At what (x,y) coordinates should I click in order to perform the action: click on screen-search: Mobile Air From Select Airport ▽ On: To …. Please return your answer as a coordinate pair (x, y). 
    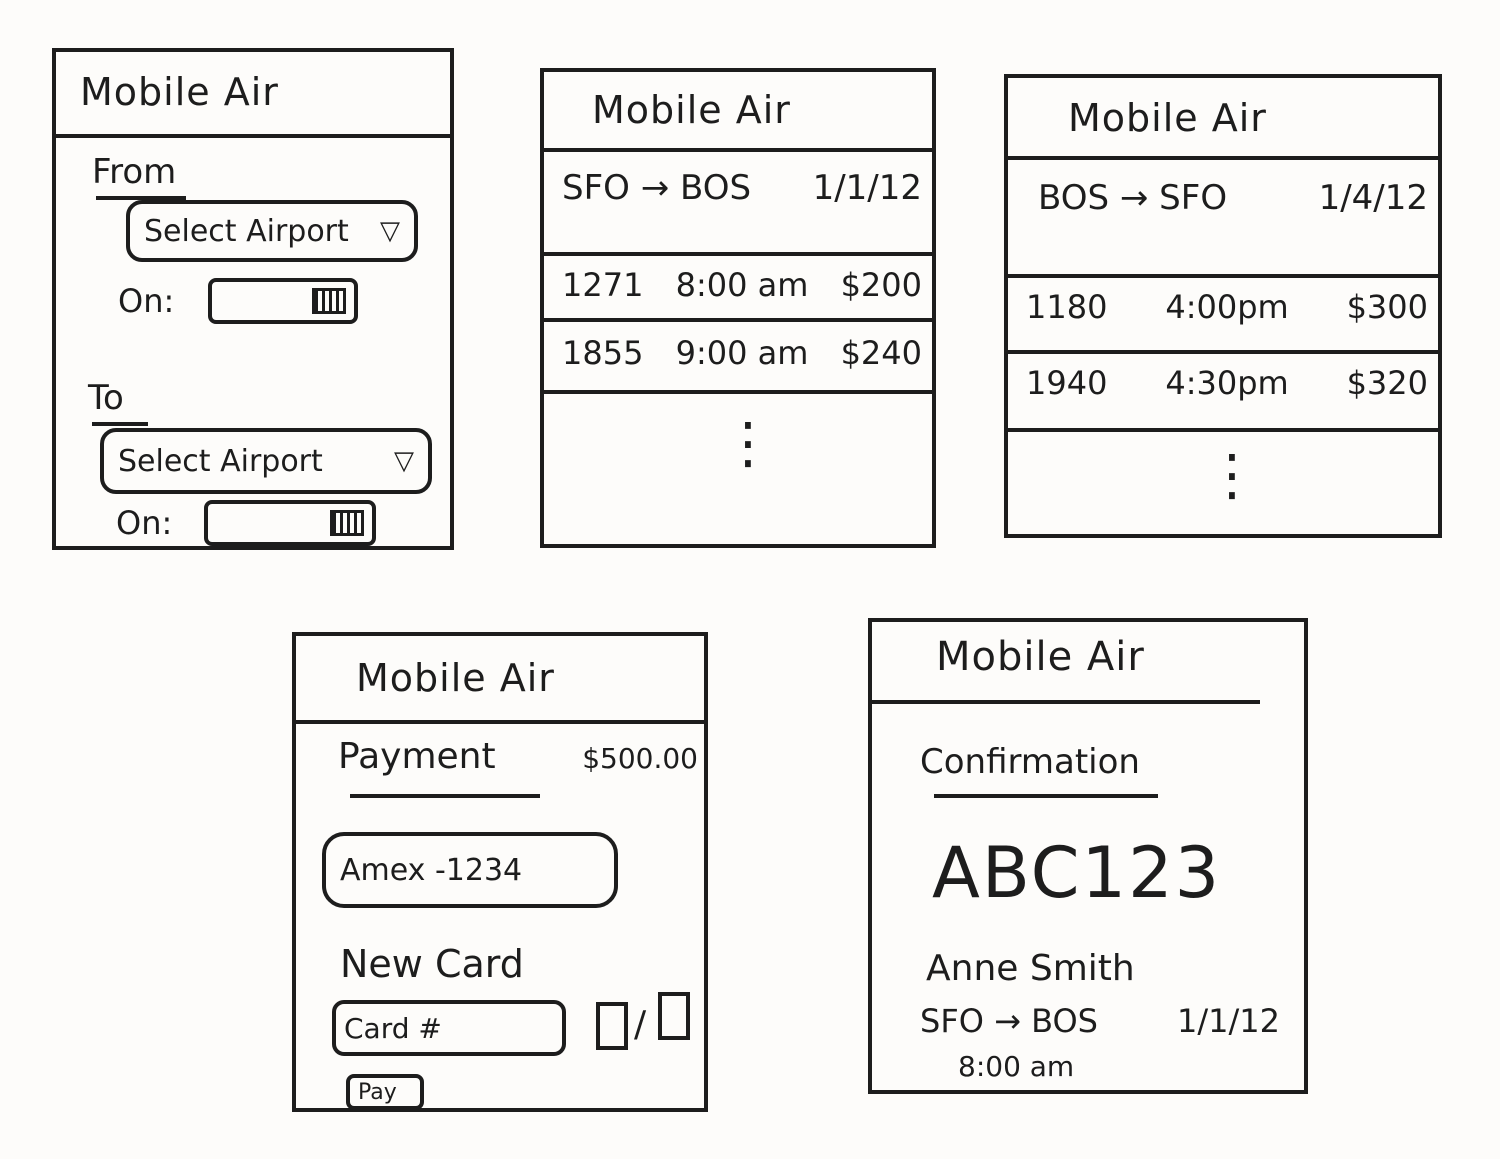
    Looking at the image, I should click on (253, 299).